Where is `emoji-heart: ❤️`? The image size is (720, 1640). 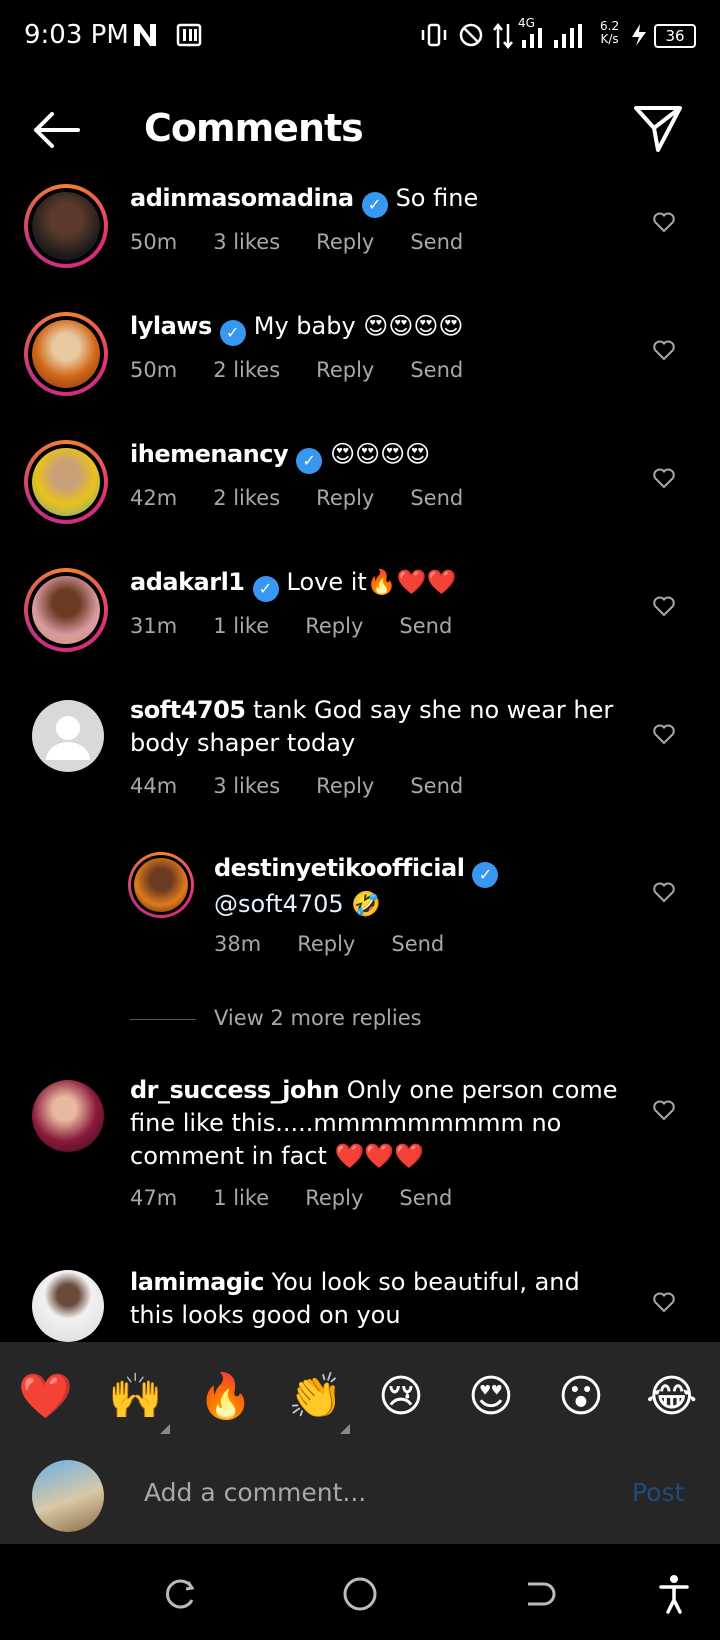
emoji-heart: ❤️ is located at coordinates (45, 1397).